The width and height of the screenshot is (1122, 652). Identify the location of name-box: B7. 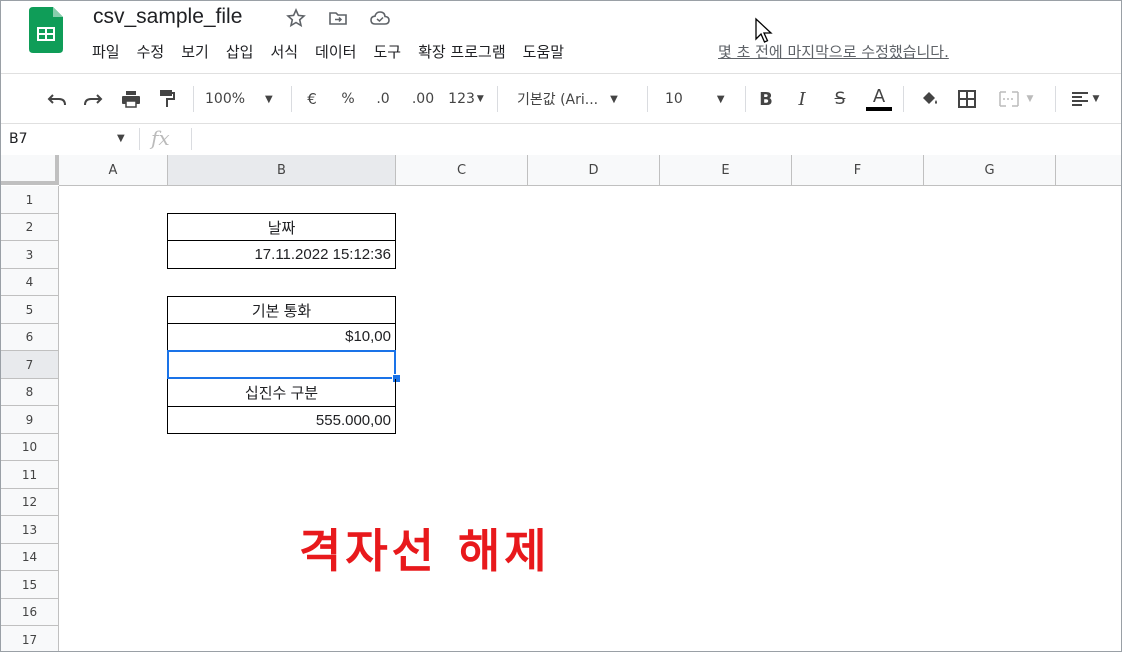
(18, 139).